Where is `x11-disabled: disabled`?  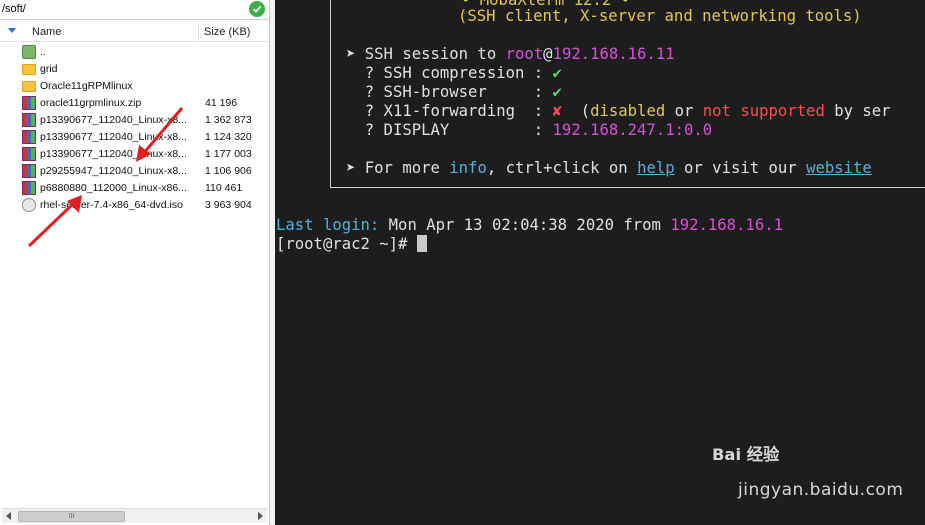 x11-disabled: disabled is located at coordinates (628, 111).